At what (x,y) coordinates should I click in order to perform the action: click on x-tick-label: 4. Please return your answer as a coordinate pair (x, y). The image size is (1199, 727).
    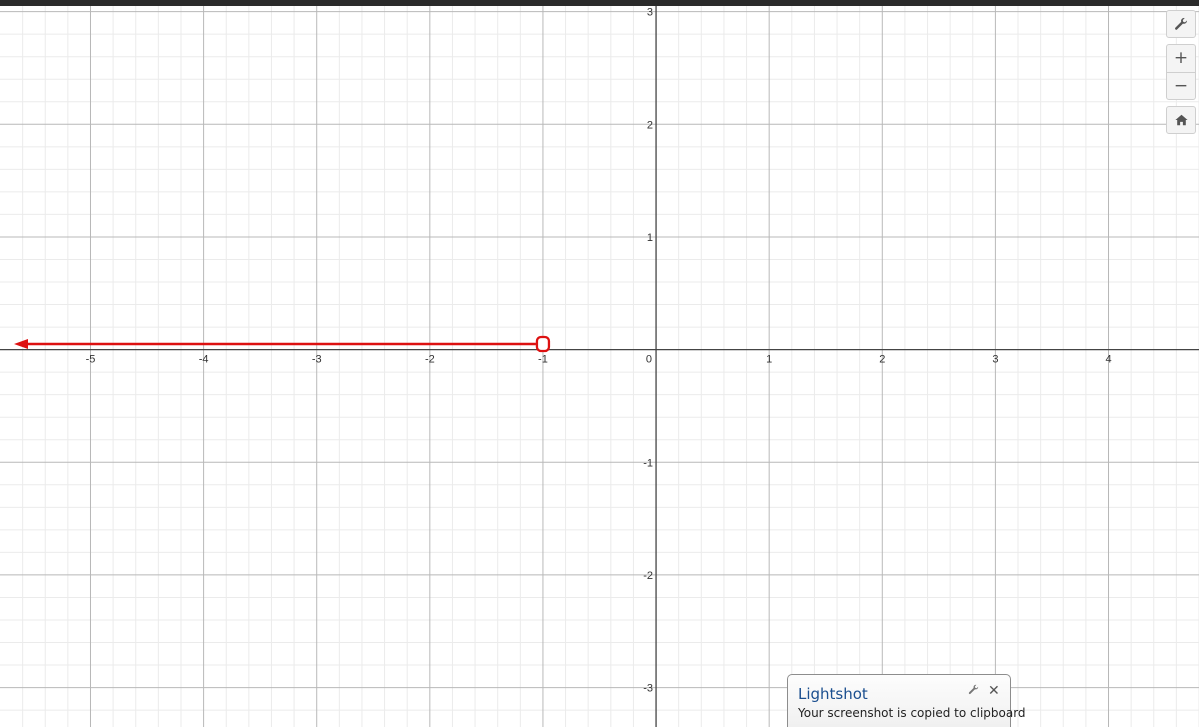
    Looking at the image, I should click on (1108, 360).